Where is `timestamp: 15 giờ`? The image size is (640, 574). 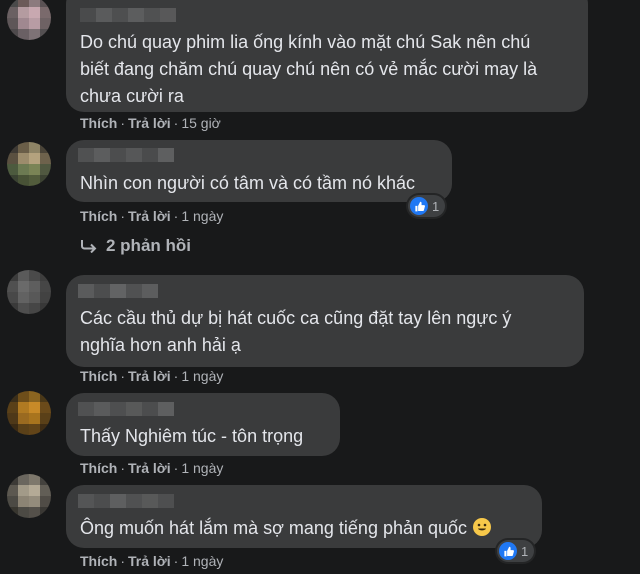
timestamp: 15 giờ is located at coordinates (201, 123).